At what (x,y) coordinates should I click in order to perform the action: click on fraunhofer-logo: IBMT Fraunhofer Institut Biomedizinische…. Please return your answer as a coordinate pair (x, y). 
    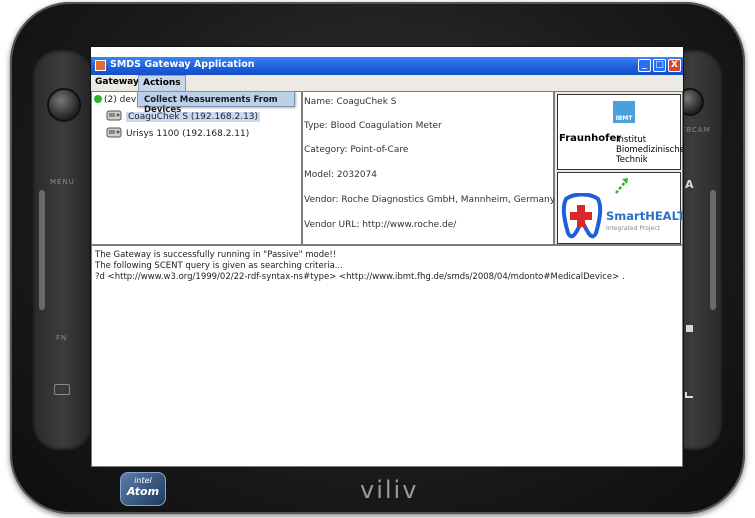
    Looking at the image, I should click on (620, 132).